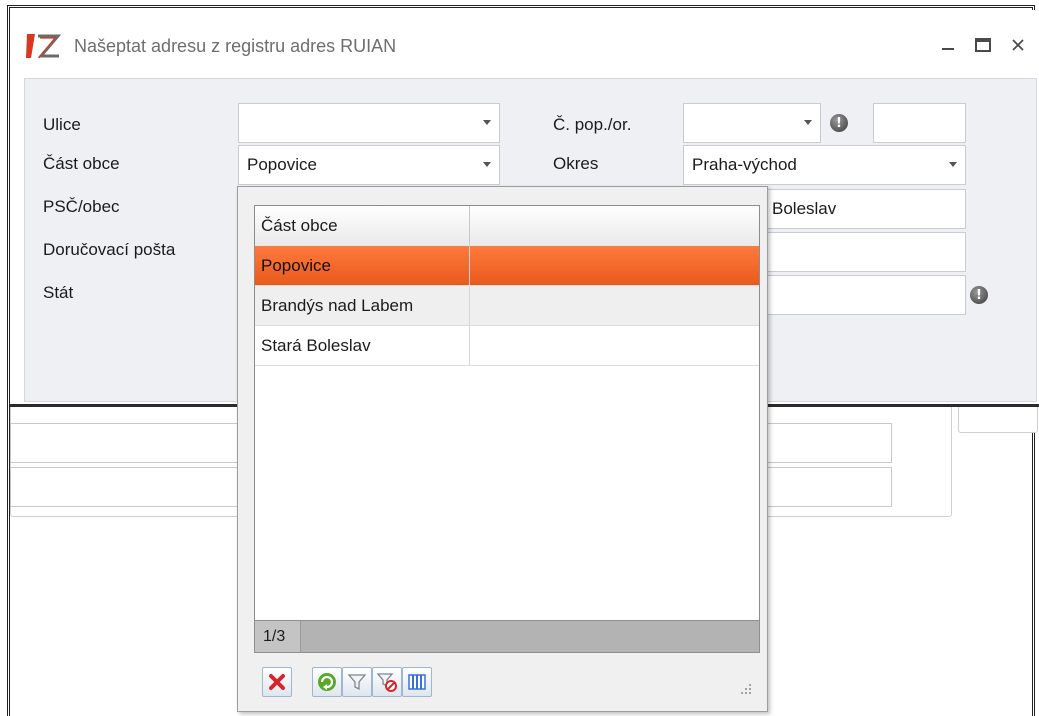 The image size is (1039, 716). I want to click on minimize-button, so click(948, 45).